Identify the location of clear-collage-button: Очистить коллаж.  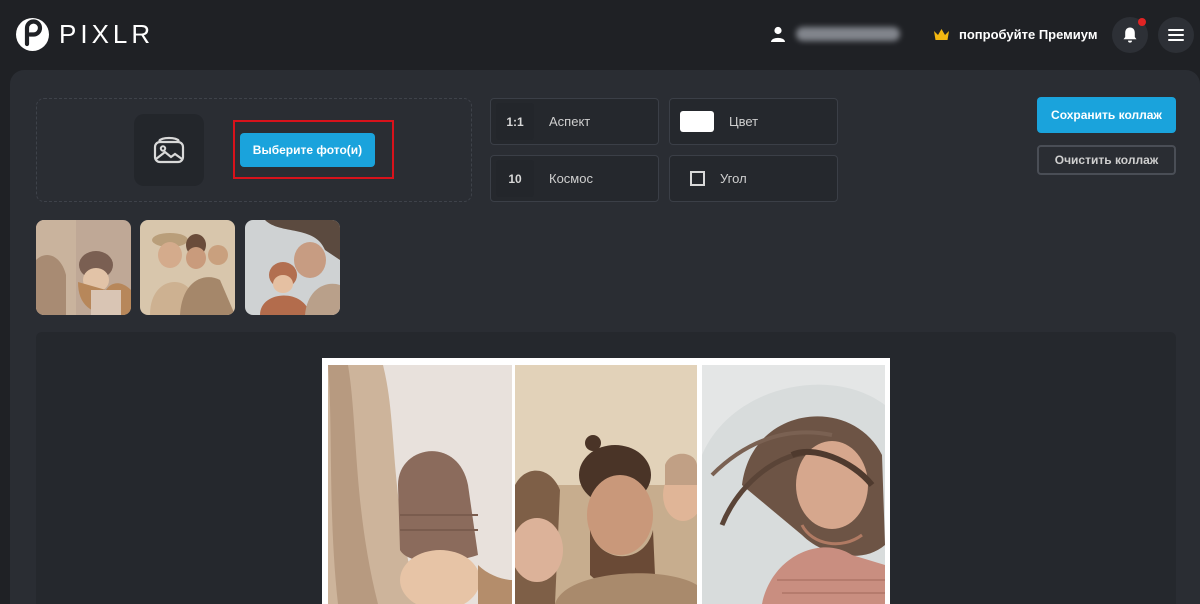
(1106, 160).